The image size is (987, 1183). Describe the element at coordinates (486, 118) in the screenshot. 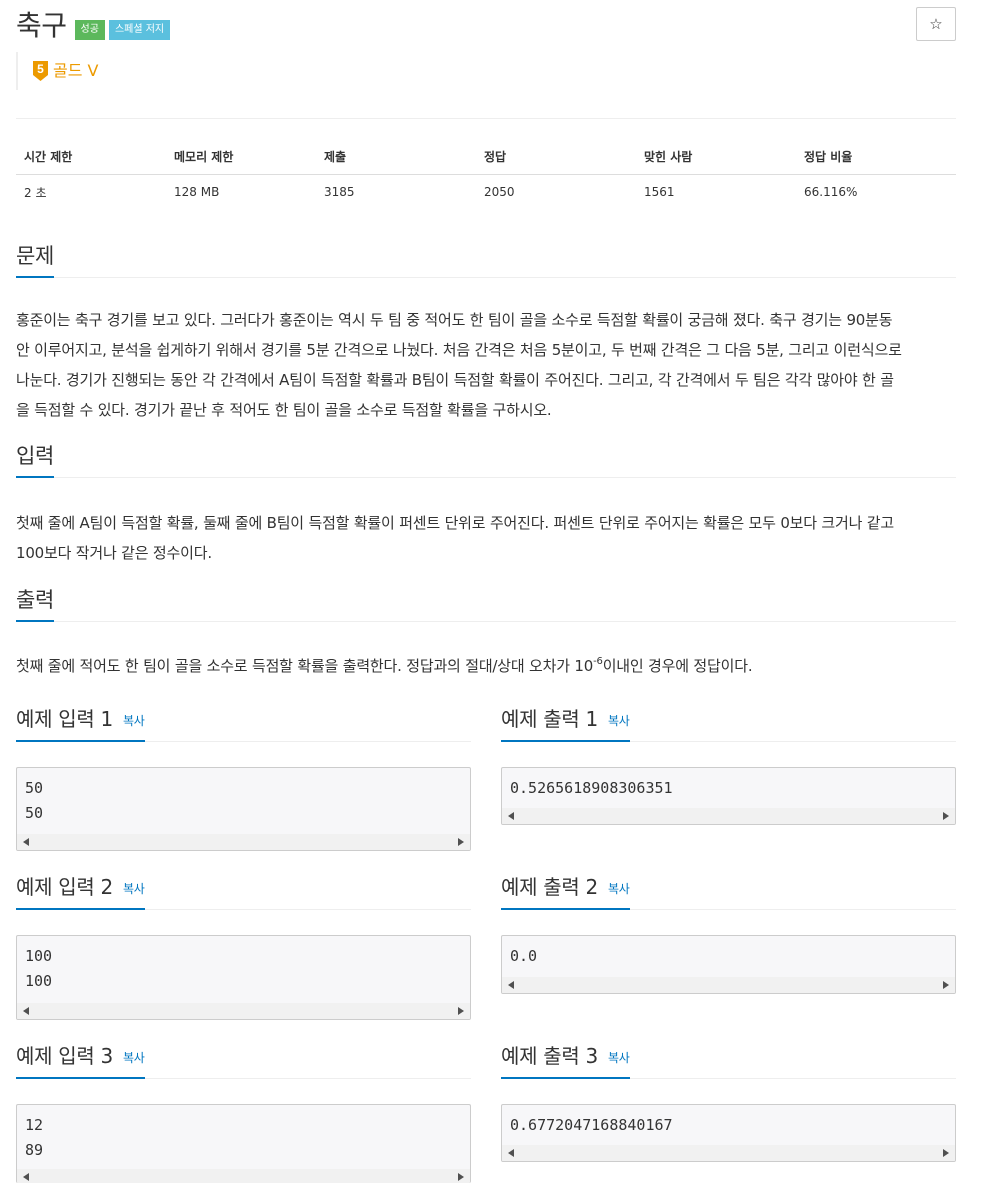

I see `header-divider` at that location.